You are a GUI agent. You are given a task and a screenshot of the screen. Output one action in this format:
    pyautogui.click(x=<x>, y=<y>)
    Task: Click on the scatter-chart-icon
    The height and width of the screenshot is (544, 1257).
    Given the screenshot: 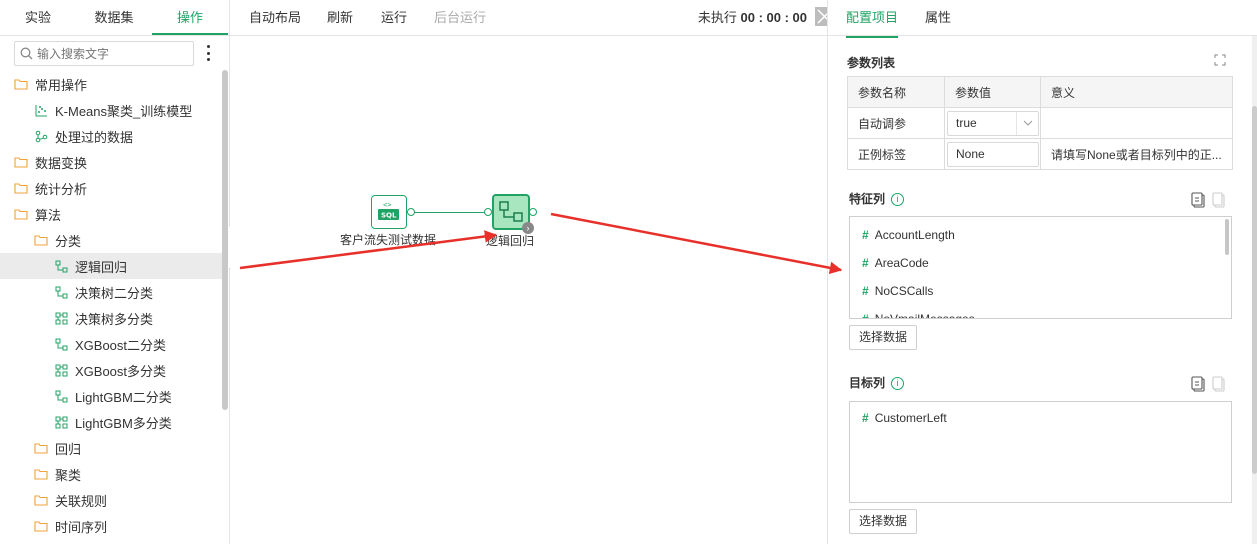 What is the action you would take?
    pyautogui.click(x=41, y=110)
    